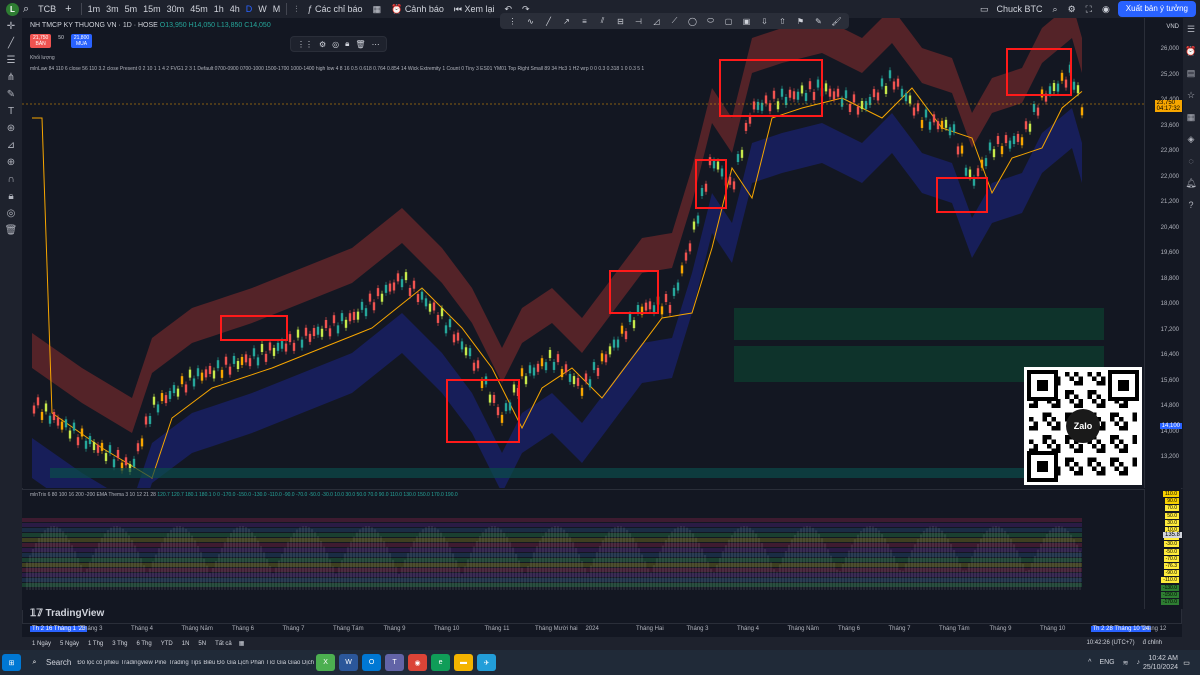 This screenshot has height=675, width=1200. What do you see at coordinates (167, 644) in the screenshot?
I see `range-button: YTD` at bounding box center [167, 644].